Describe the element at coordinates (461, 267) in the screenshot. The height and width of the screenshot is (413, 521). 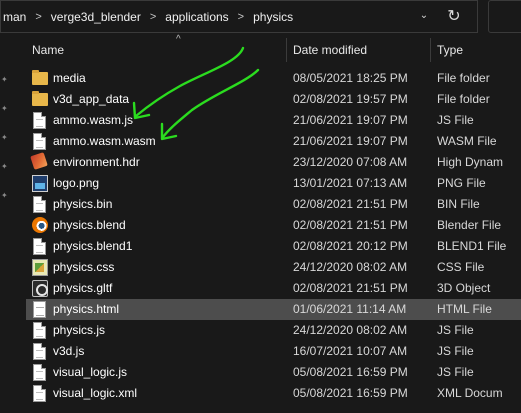
I see `file-type: CSS File` at that location.